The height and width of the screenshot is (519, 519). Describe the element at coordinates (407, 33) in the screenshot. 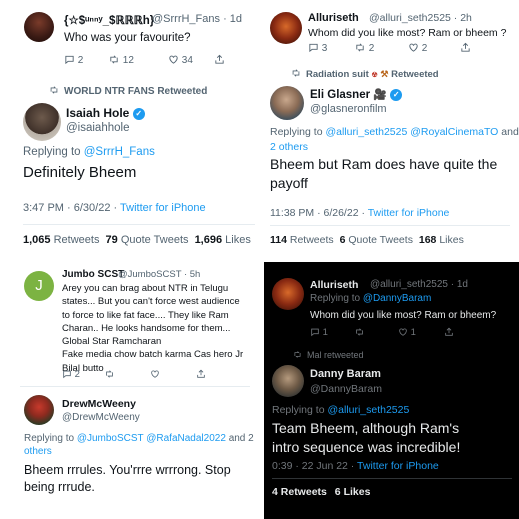

I see `tweet-text: Whom did you like most? Ram or bheem ?` at that location.